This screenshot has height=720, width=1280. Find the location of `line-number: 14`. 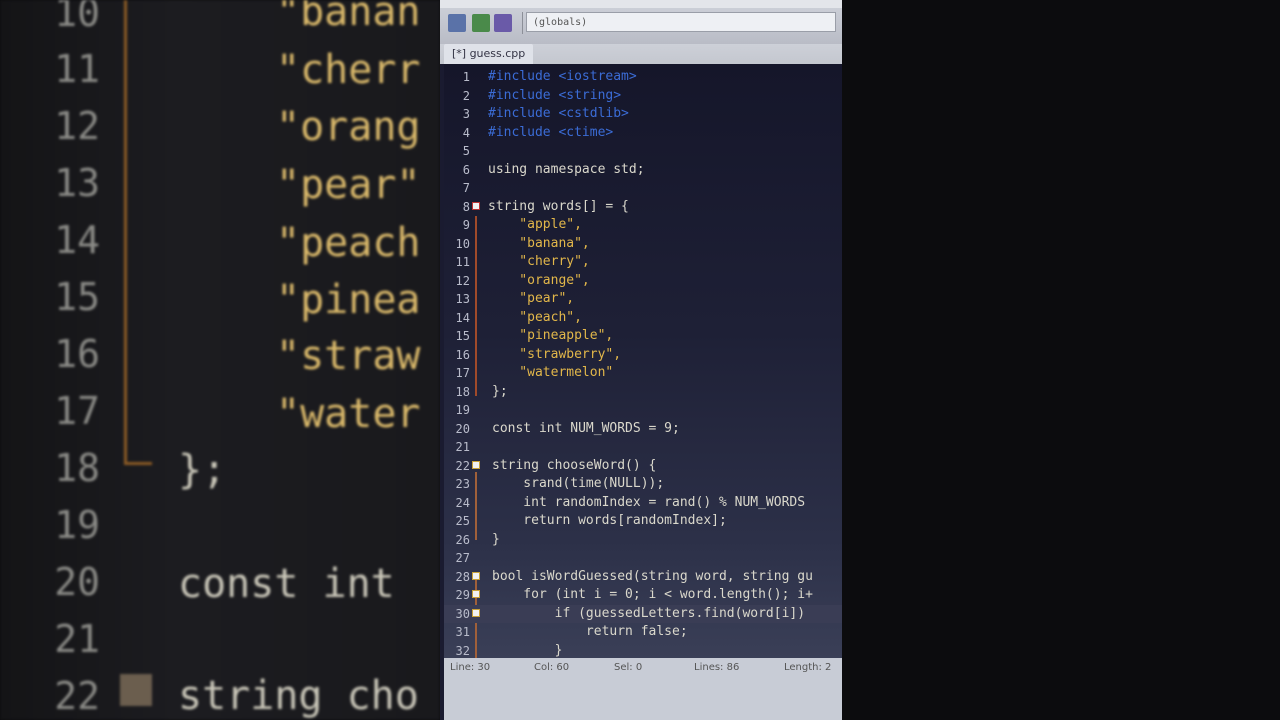

line-number: 14 is located at coordinates (462, 317).